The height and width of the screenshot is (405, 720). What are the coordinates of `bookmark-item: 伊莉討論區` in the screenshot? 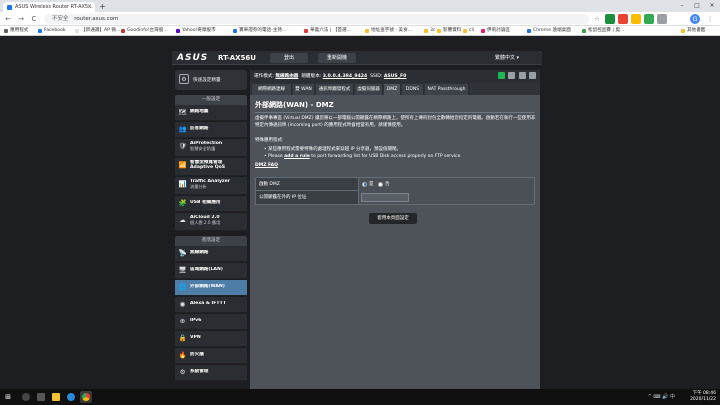 It's located at (495, 30).